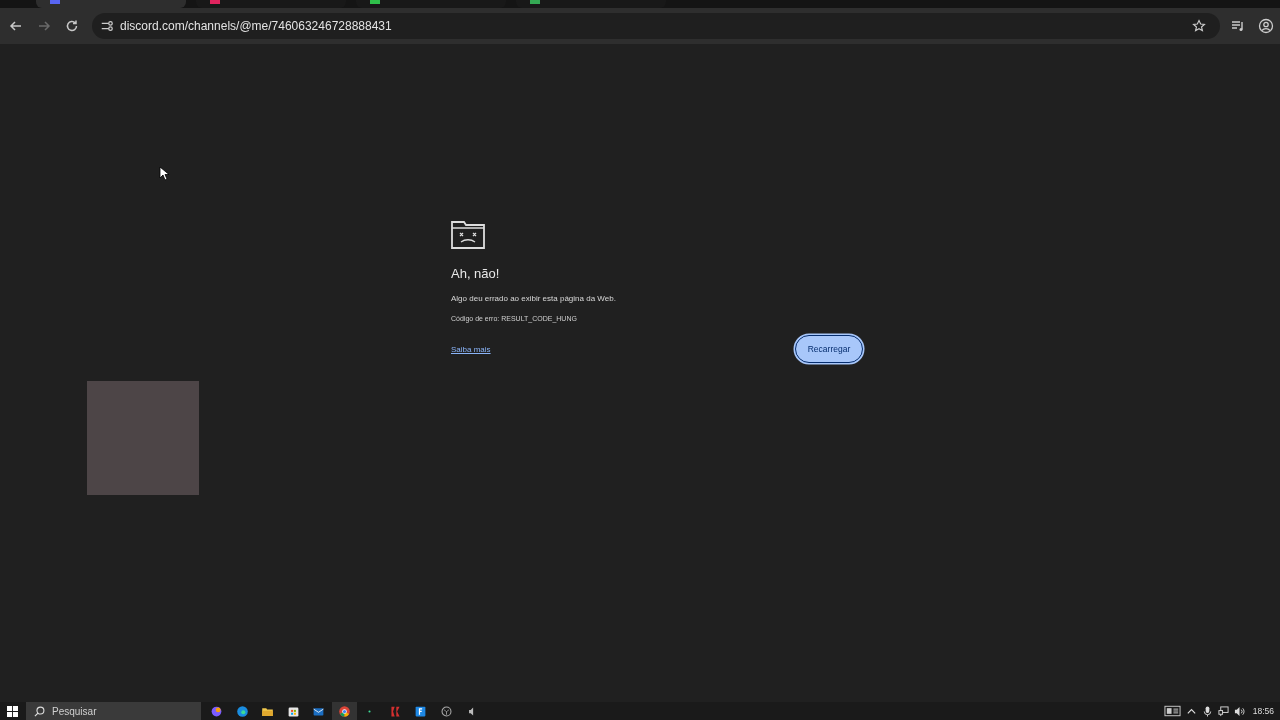 The height and width of the screenshot is (720, 1280). What do you see at coordinates (656, 26) in the screenshot?
I see `address-bar: discord.com/channels/@me/746063246728888431` at bounding box center [656, 26].